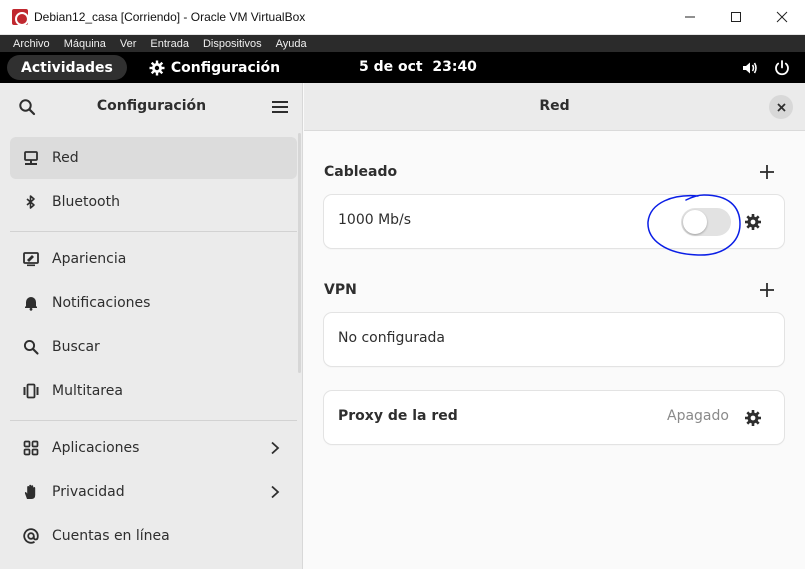 This screenshot has width=805, height=569. Describe the element at coordinates (88, 492) in the screenshot. I see `sidebar-item-label: Privacidad` at that location.